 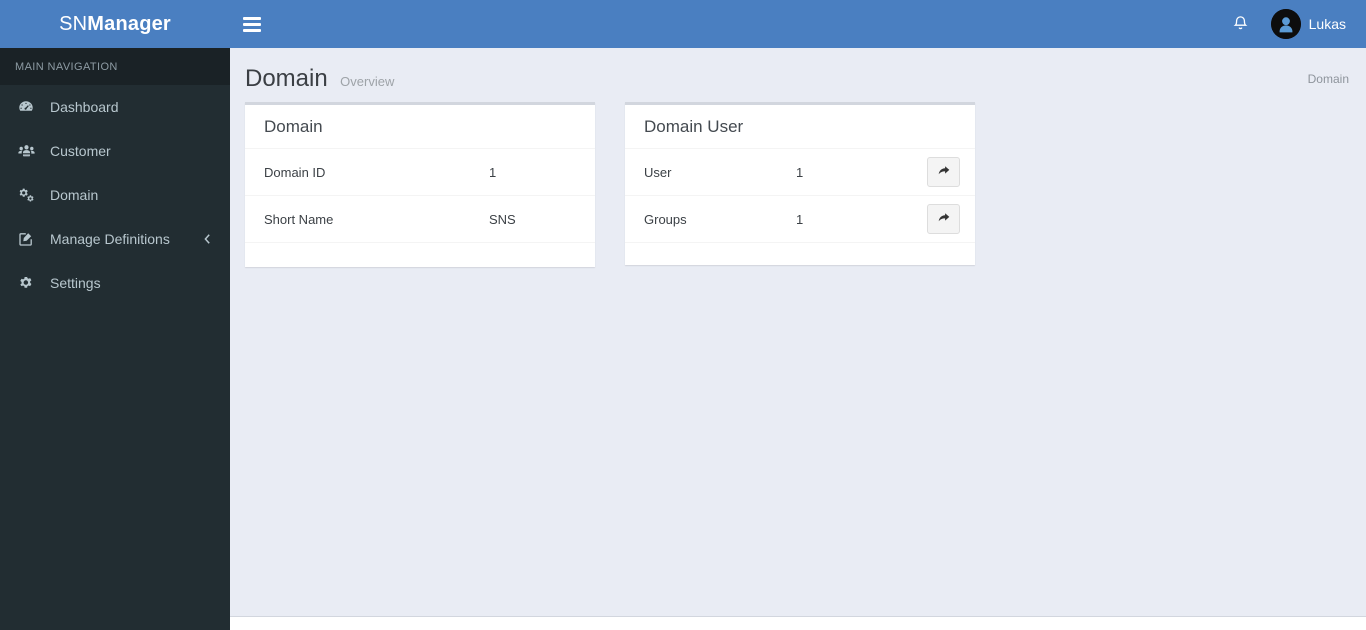 I want to click on edit-icon, so click(x=30, y=239).